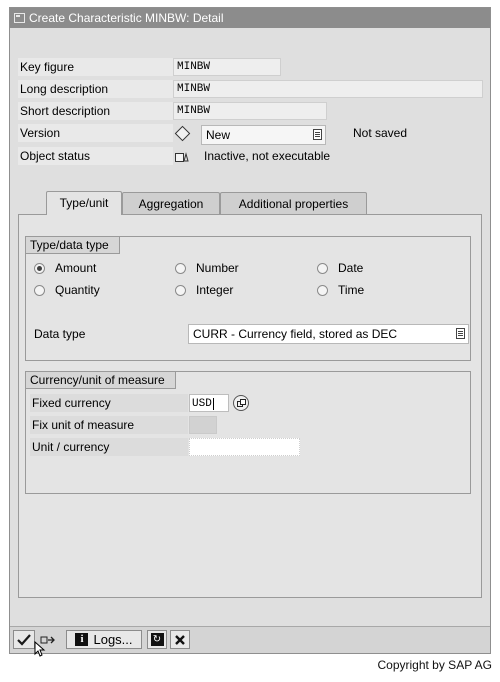 This screenshot has height=682, width=500. Describe the element at coordinates (101, 380) in the screenshot. I see `currency-unit-group-title: Currency/unit of measure` at that location.